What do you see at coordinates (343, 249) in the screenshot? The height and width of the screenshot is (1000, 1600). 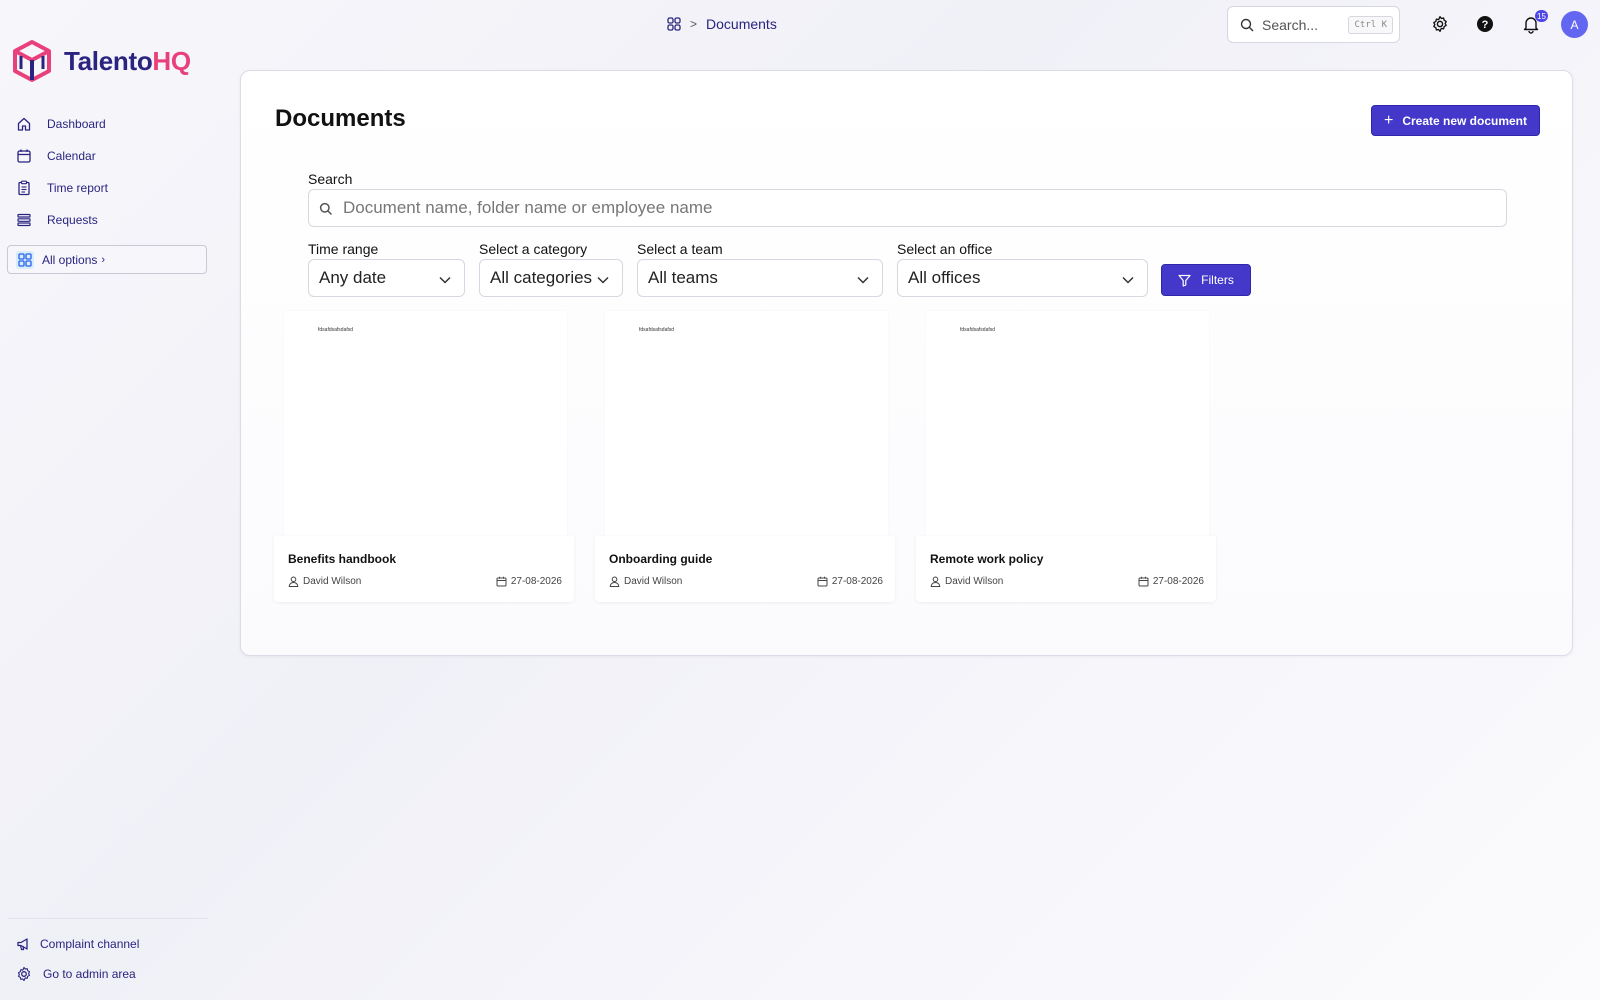 I see `time-range-label: Time range` at bounding box center [343, 249].